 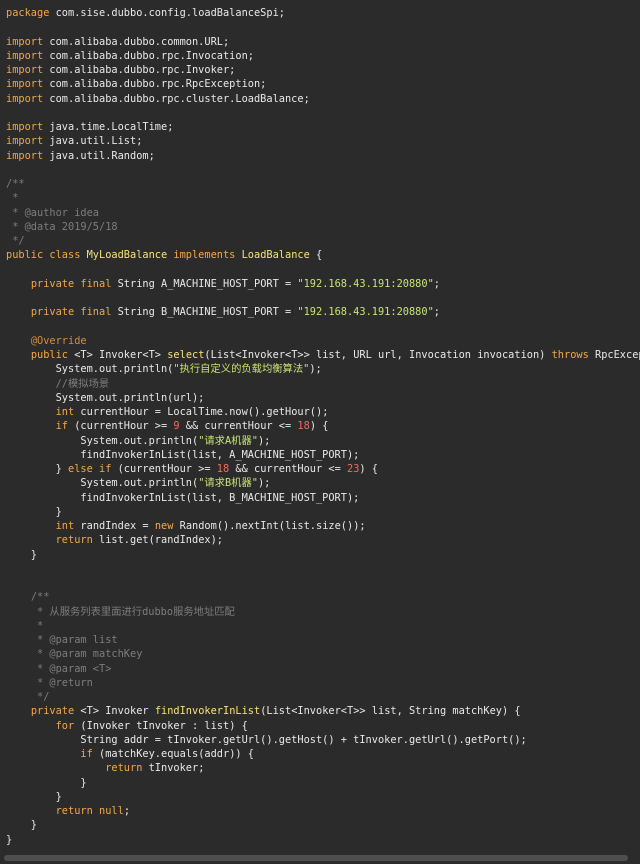 I want to click on code-token: com.sise.dubbo.config.loadBalanceSpi;, so click(x=167, y=13).